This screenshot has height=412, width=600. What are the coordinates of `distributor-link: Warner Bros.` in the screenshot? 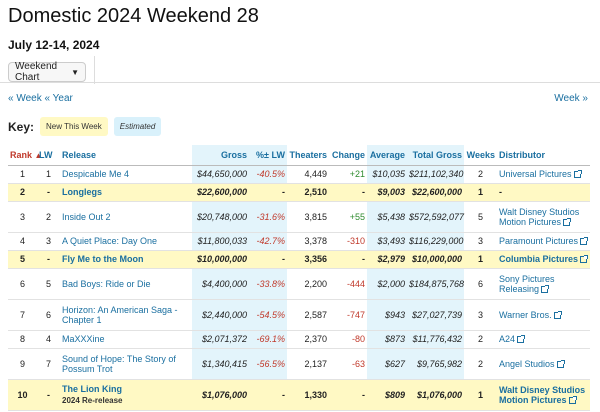 It's located at (530, 315).